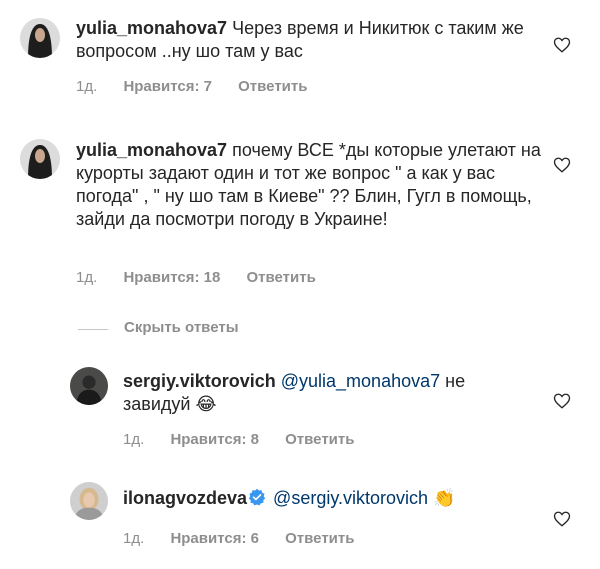 This screenshot has width=600, height=569. What do you see at coordinates (167, 86) in the screenshot?
I see `likes-count: Нравится: 7` at bounding box center [167, 86].